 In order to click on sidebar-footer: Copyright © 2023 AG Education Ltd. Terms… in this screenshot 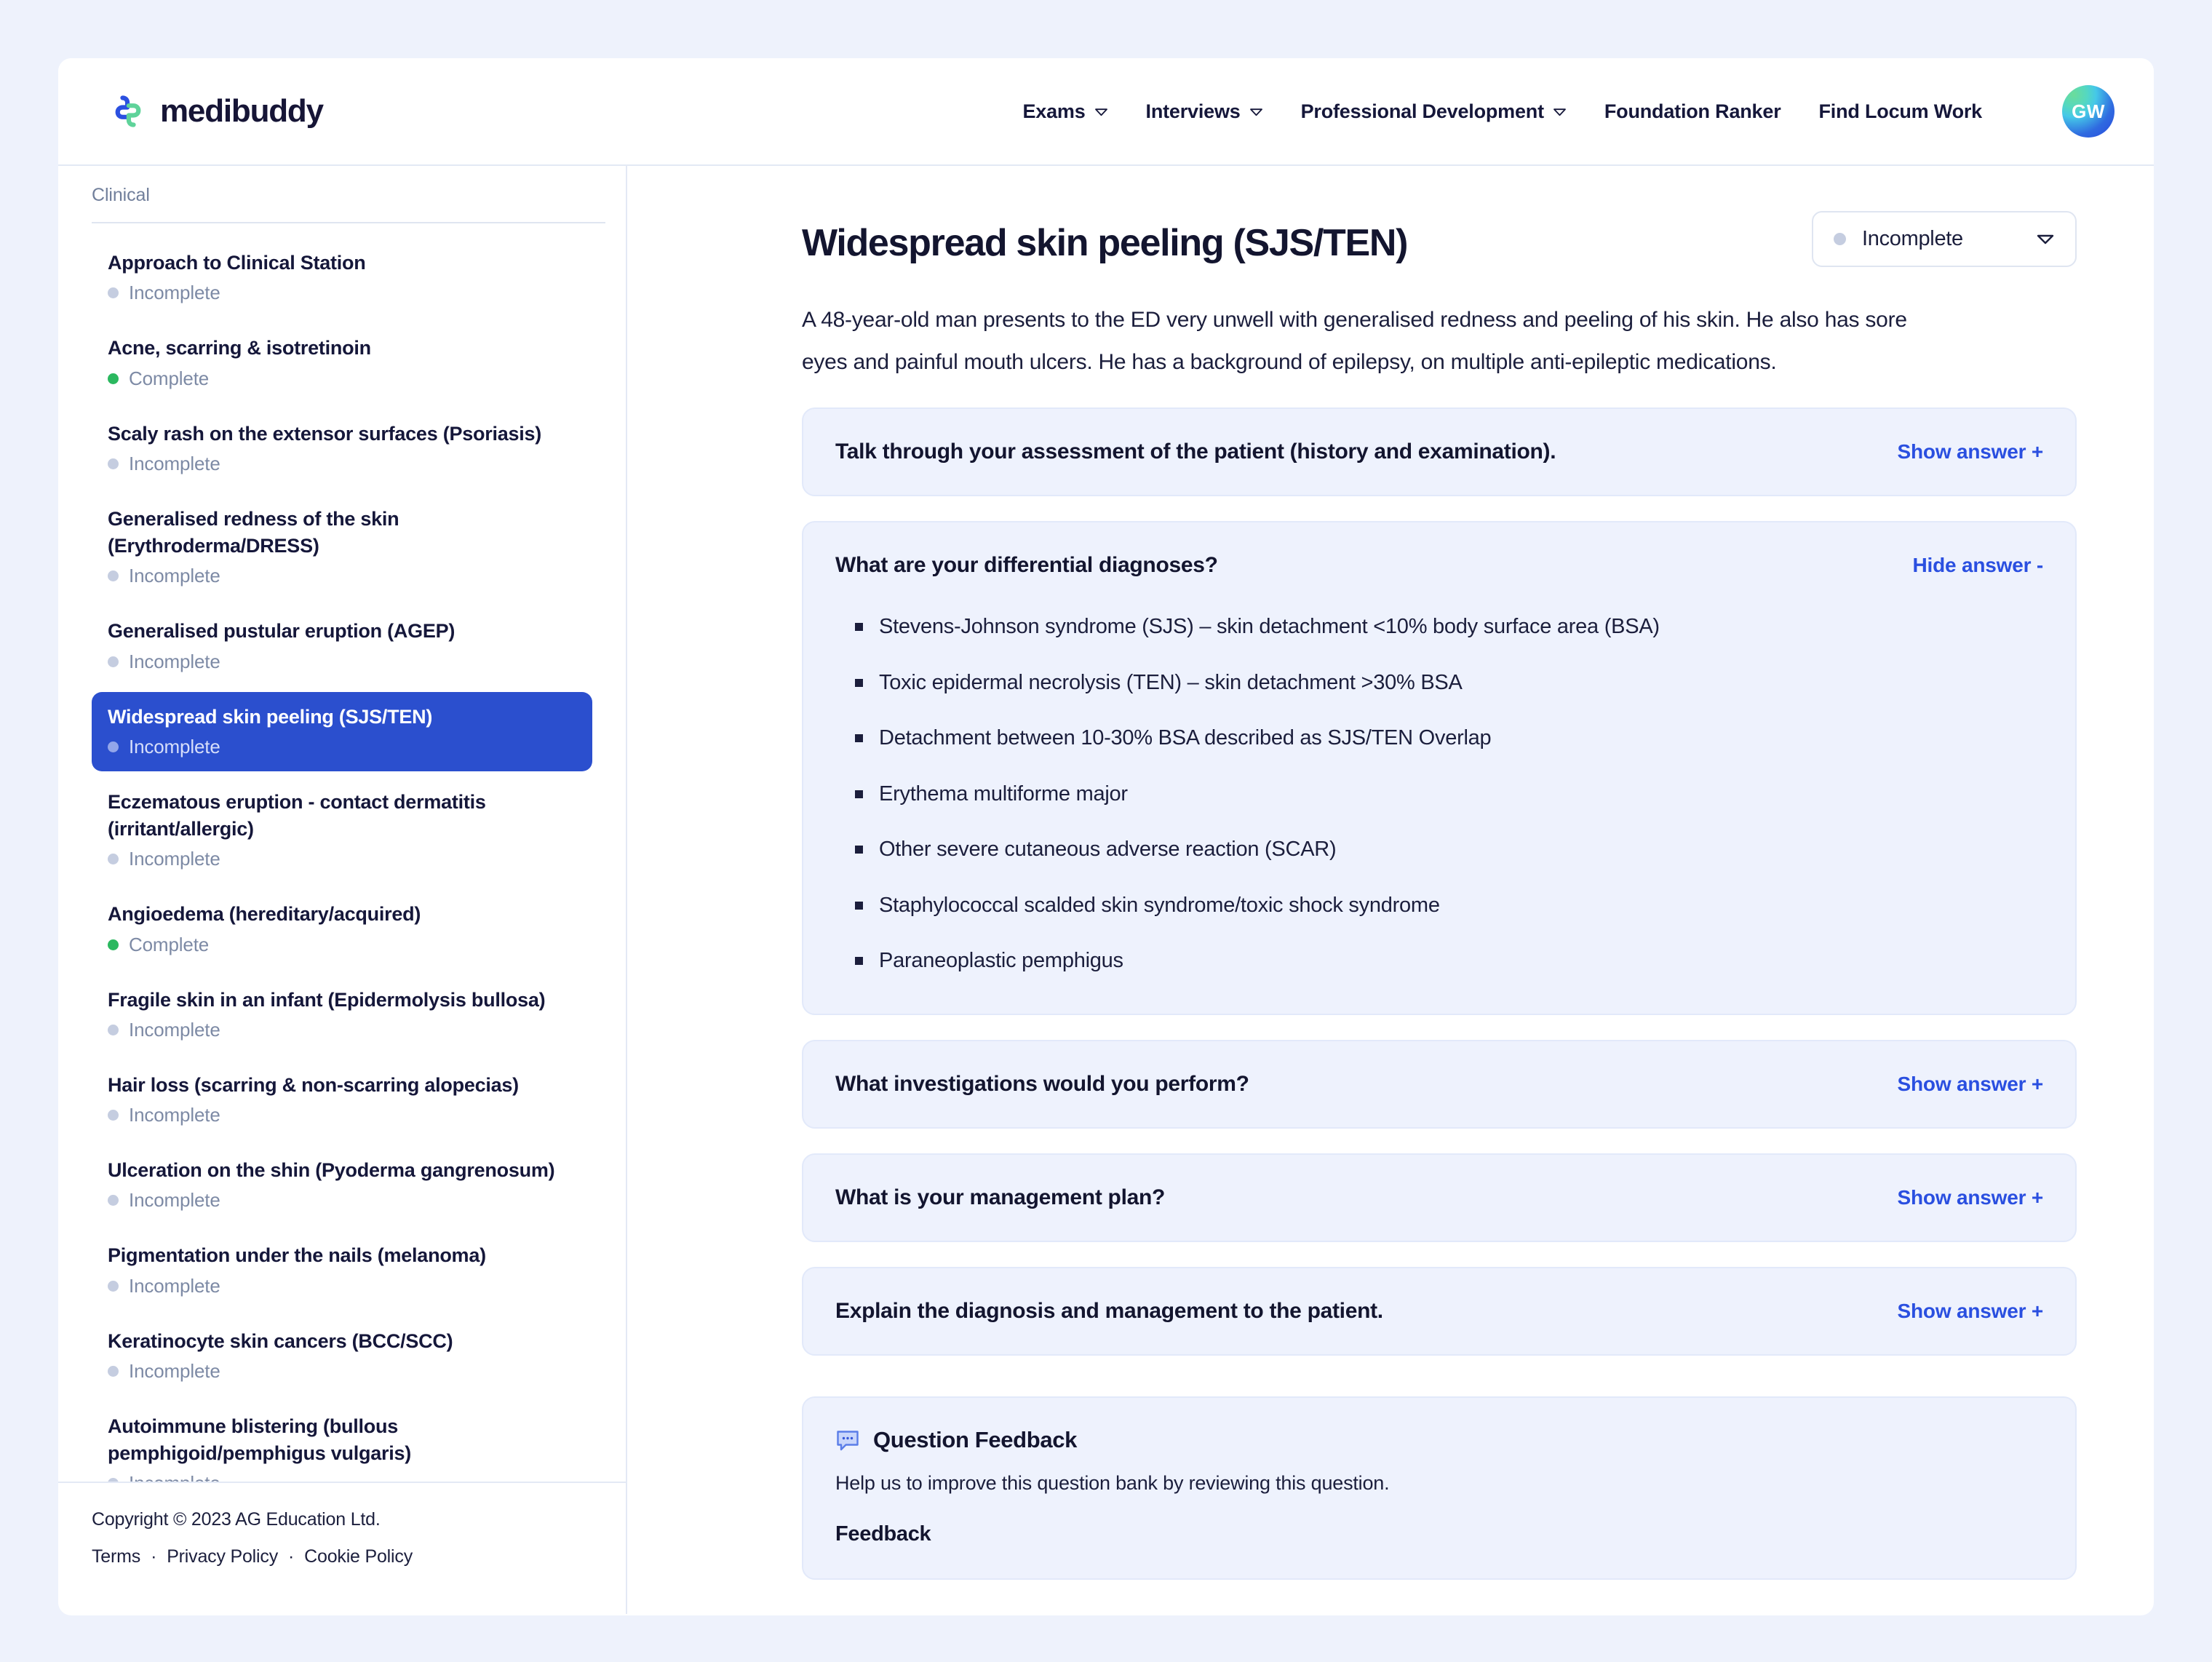, I will do `click(342, 1547)`.